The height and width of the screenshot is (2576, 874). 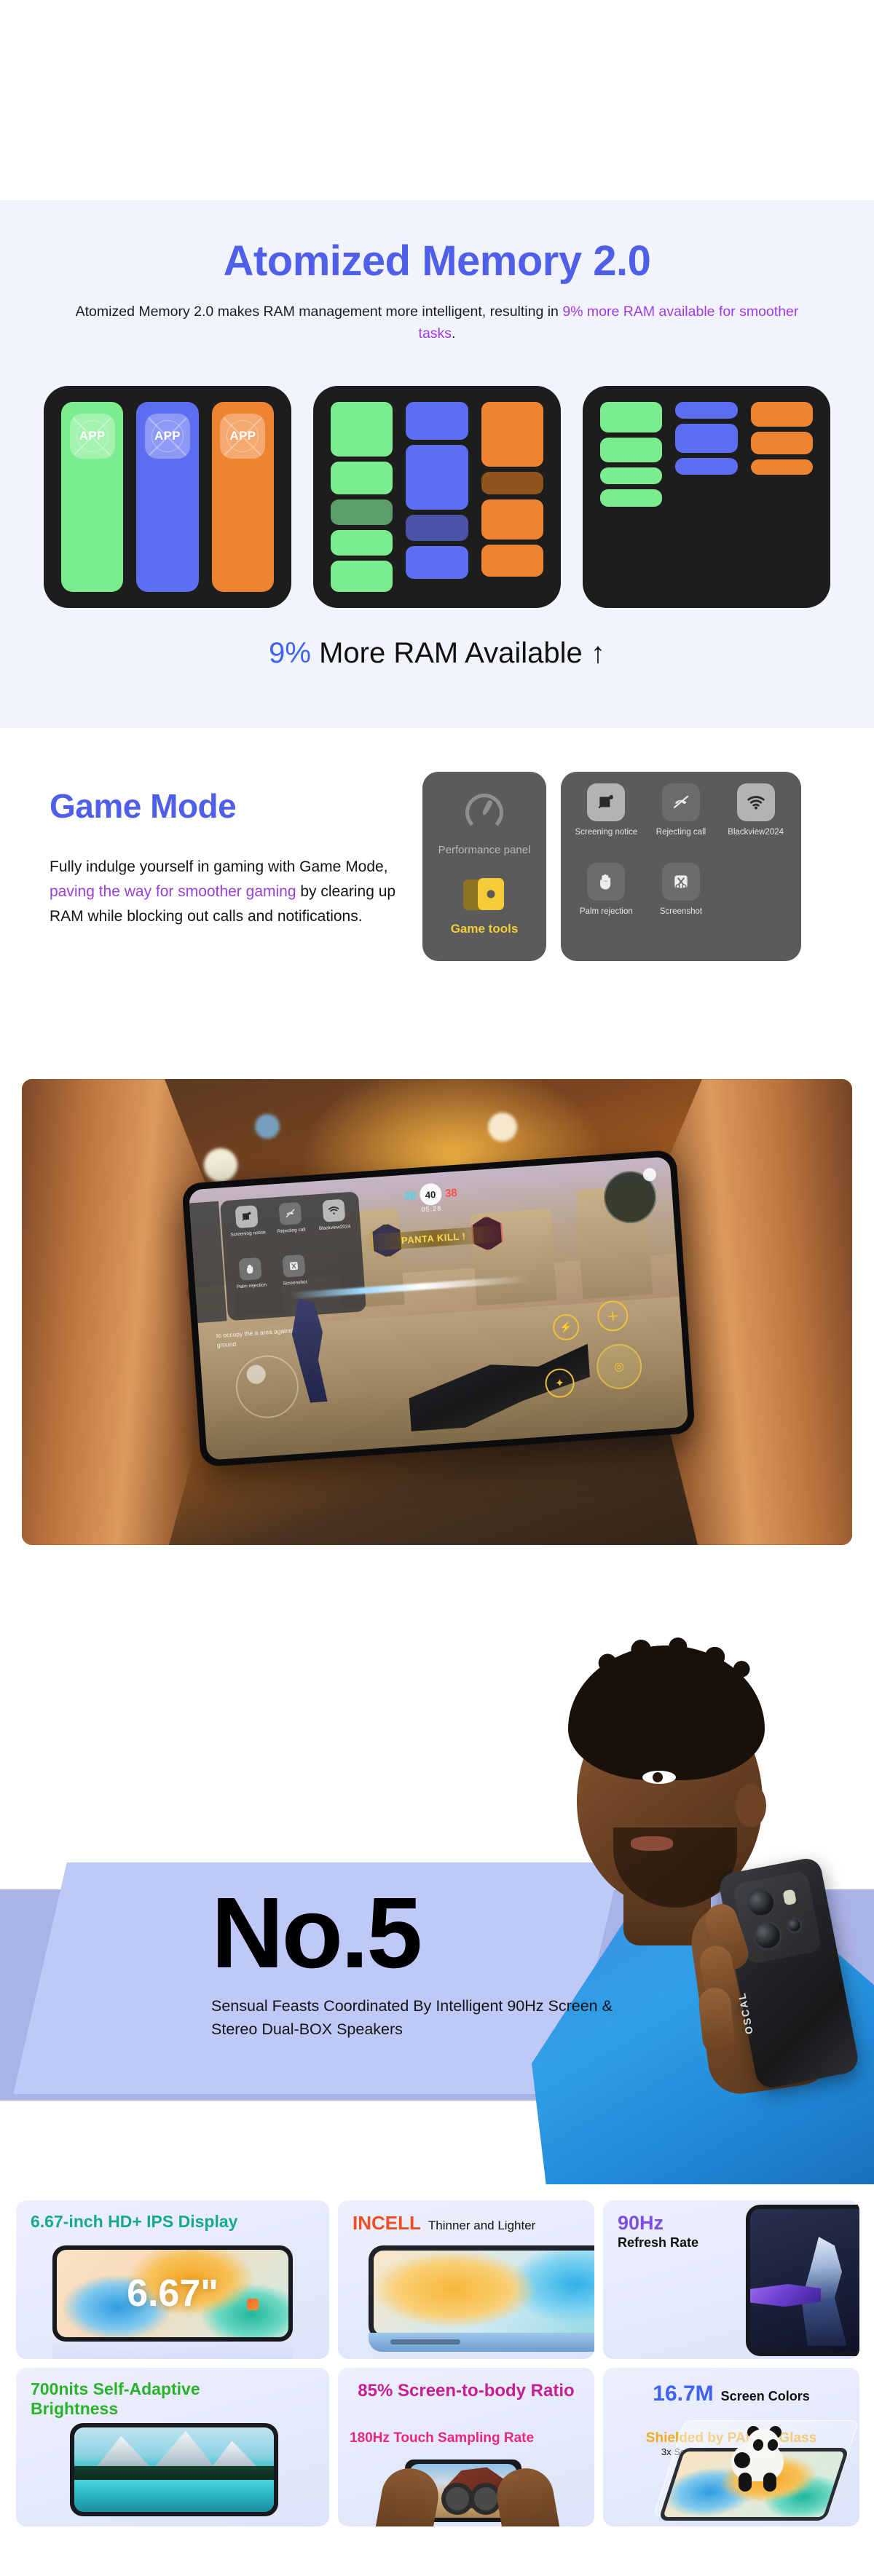 What do you see at coordinates (410, 1196) in the screenshot?
I see `score-left: 39` at bounding box center [410, 1196].